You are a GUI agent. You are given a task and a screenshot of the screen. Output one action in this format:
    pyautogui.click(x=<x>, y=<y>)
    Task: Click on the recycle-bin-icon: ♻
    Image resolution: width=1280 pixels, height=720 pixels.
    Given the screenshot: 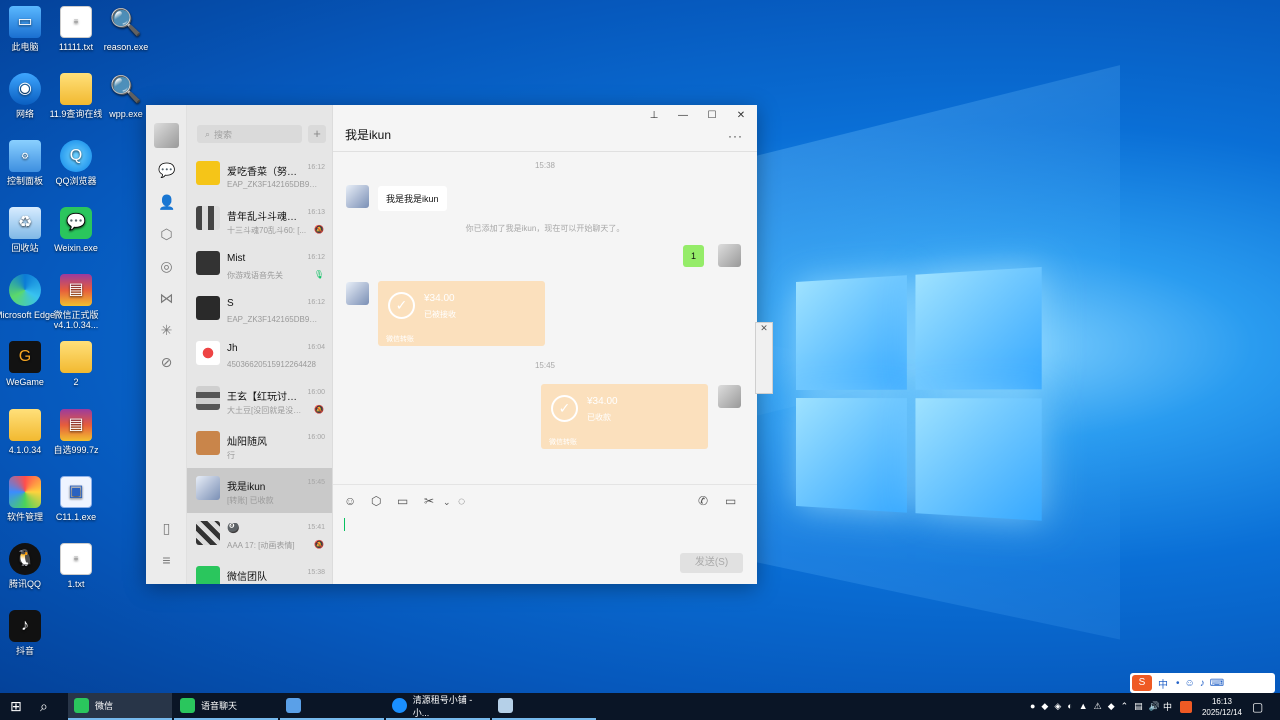 What is the action you would take?
    pyautogui.click(x=25, y=223)
    